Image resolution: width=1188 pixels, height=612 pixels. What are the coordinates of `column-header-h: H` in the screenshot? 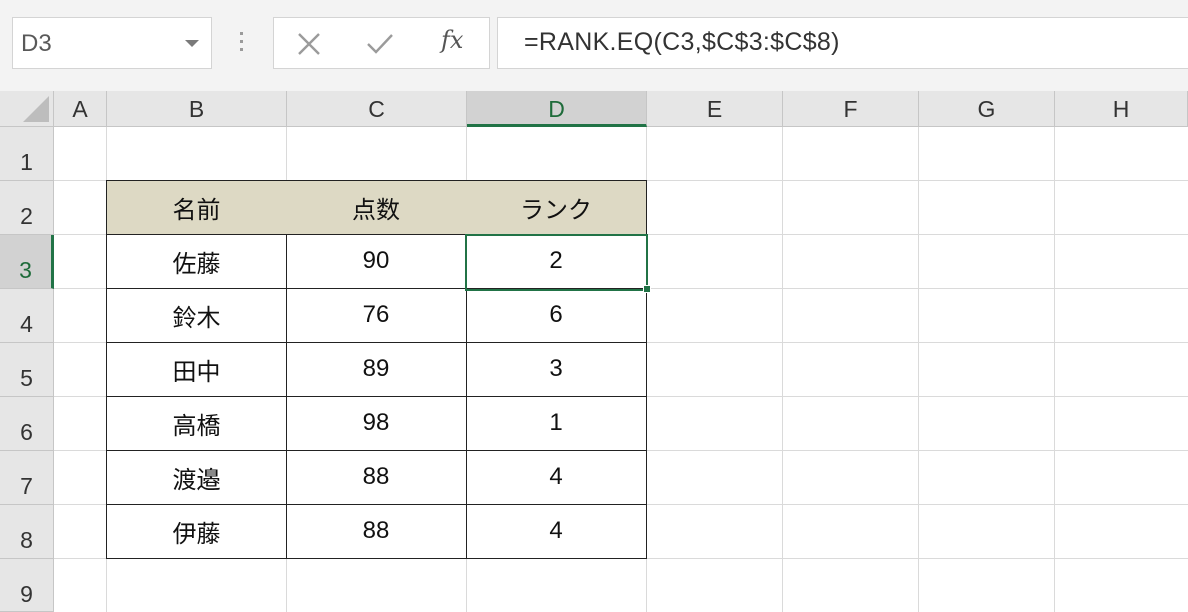 It's located at (1121, 109).